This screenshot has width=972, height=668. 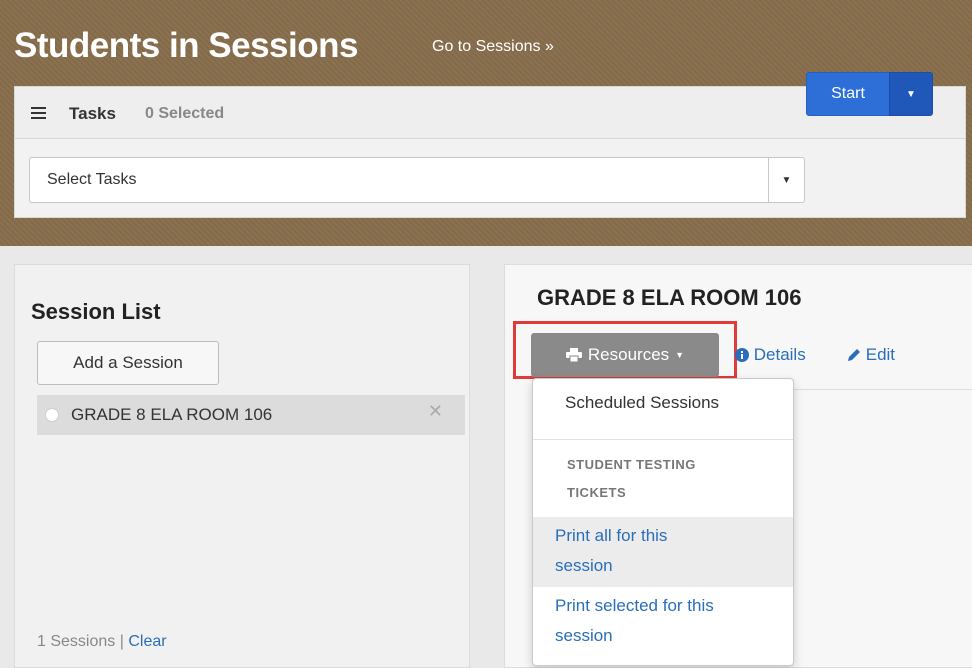 I want to click on start-button: Start, so click(x=848, y=94).